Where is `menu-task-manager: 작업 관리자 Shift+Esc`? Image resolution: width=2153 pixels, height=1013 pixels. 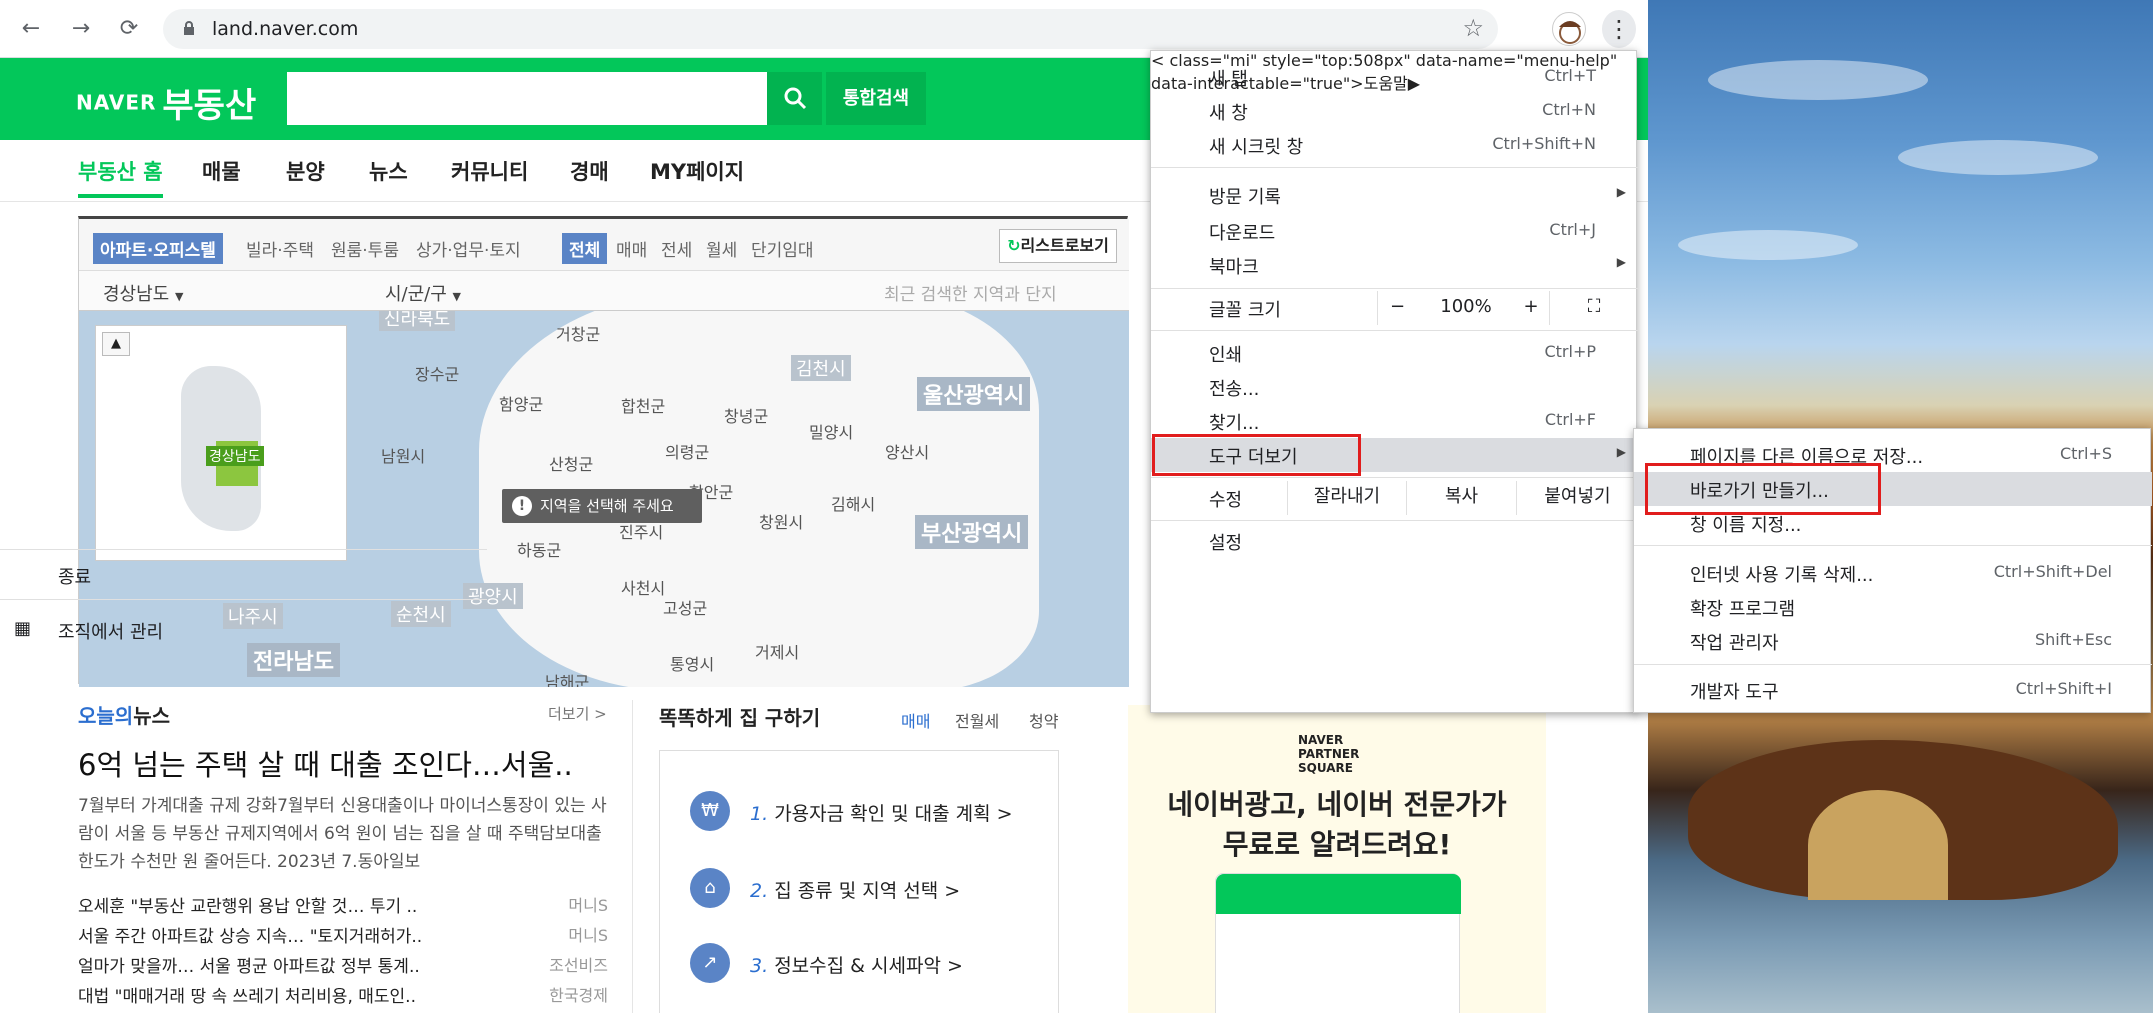
menu-task-manager: 작업 관리자 Shift+Esc is located at coordinates (1893, 641).